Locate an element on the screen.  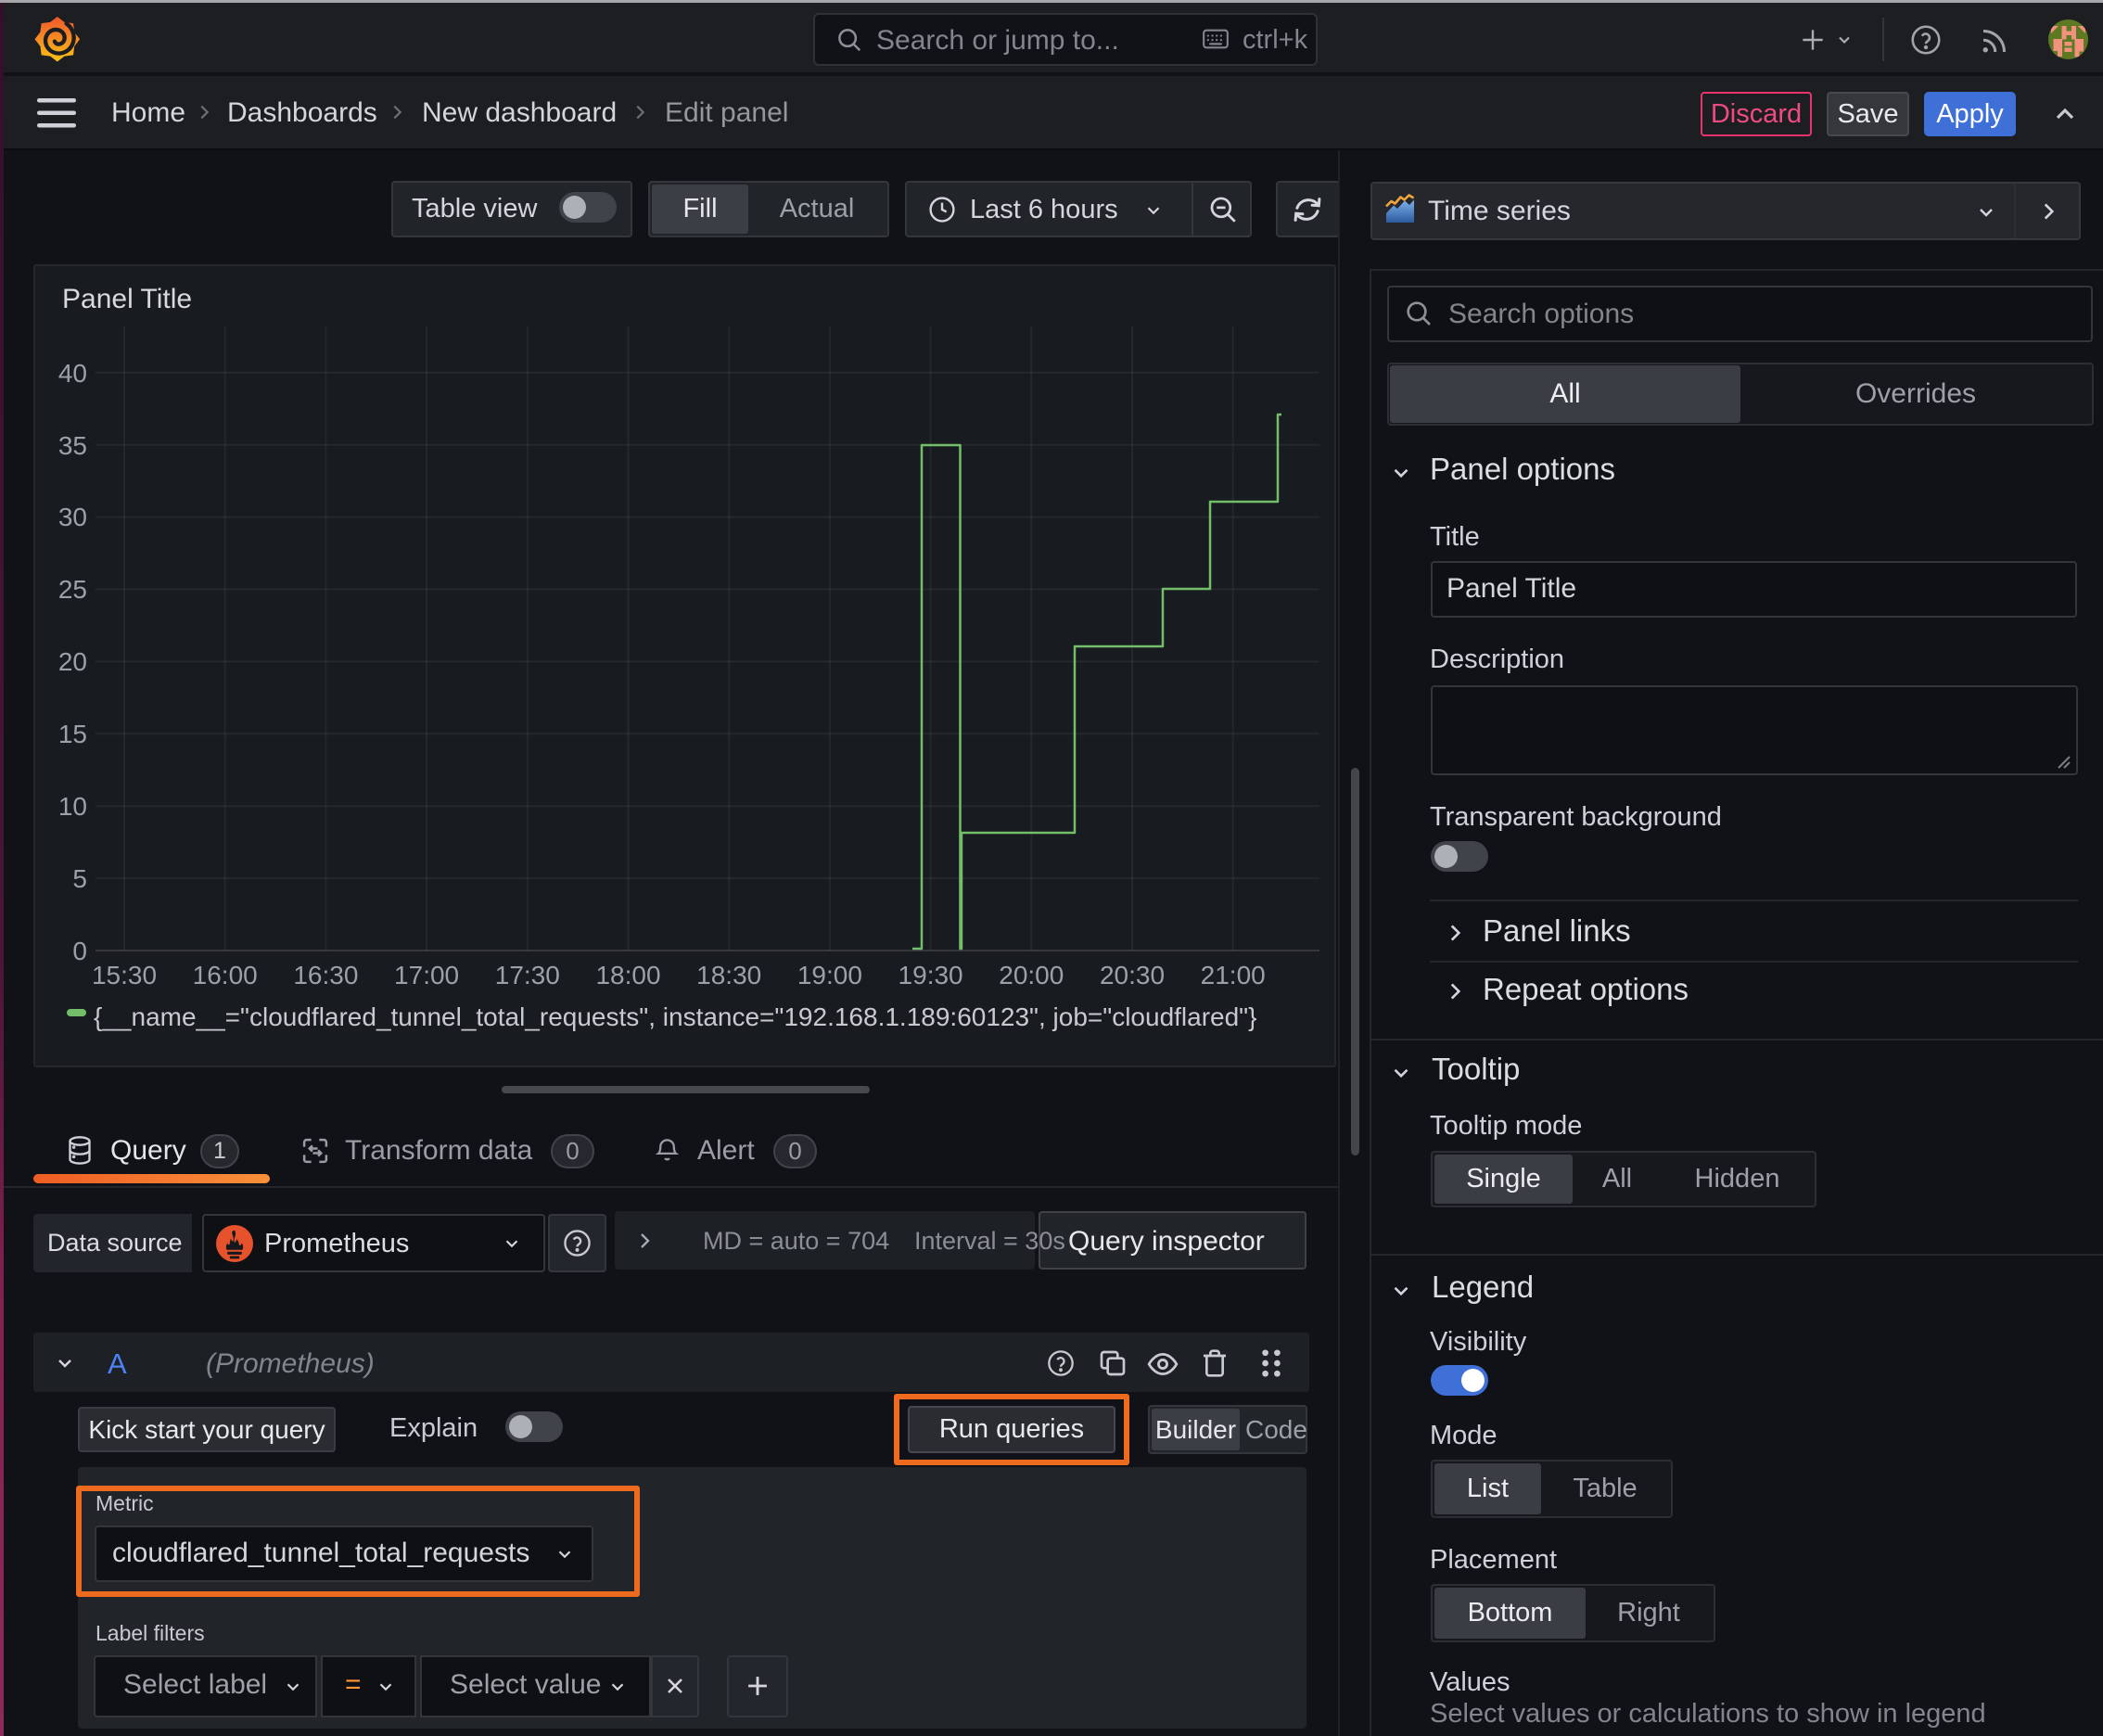
svg-text: 21:00 is located at coordinates (1233, 975).